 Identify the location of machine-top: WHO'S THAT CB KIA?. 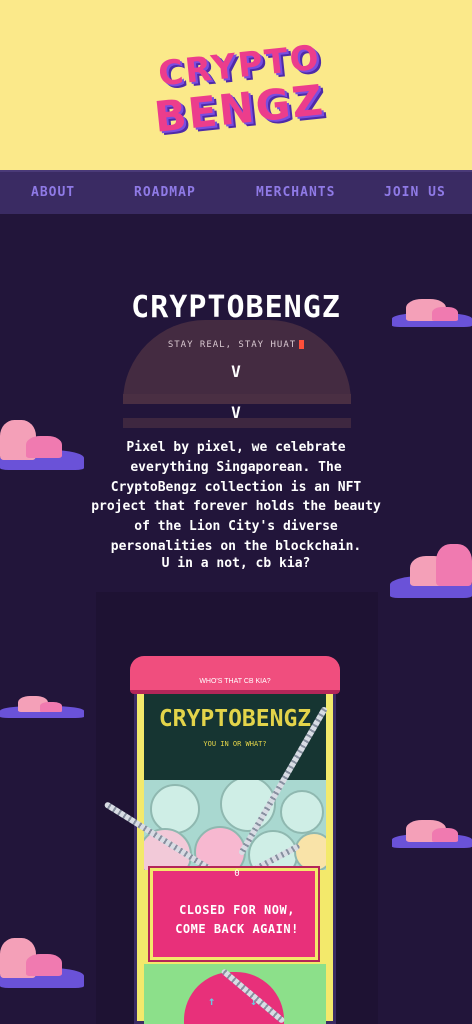
(235, 675).